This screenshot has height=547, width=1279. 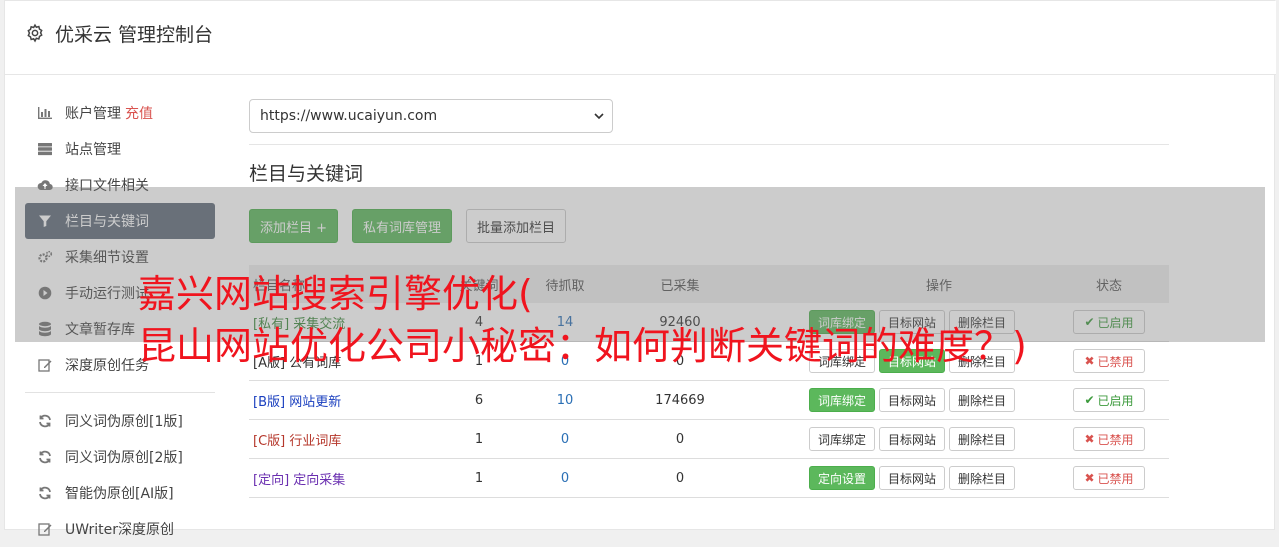 I want to click on page-title: 优采云 管理控制台, so click(x=134, y=35).